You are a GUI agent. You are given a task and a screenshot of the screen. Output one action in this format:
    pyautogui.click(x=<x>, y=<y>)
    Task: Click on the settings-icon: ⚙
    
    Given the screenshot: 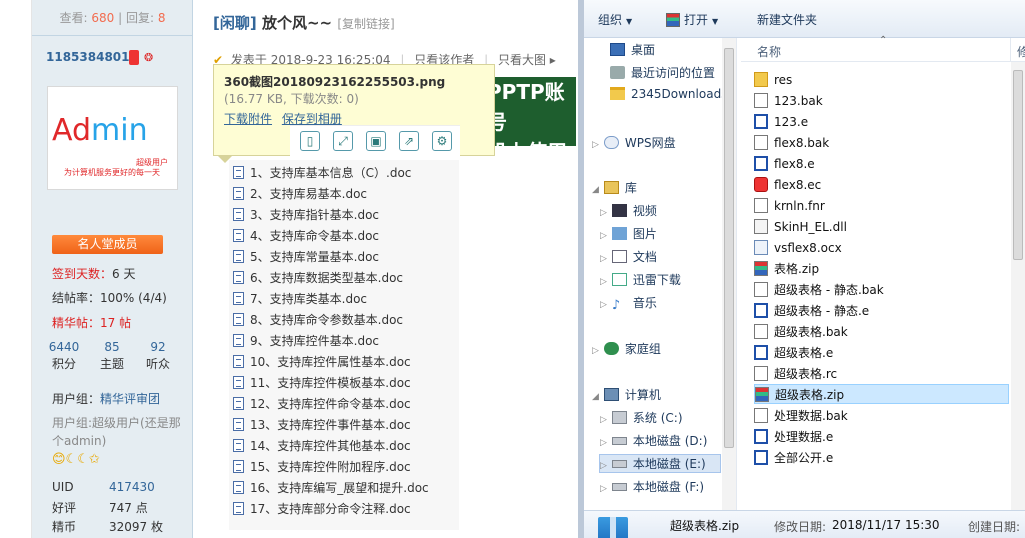 What is the action you would take?
    pyautogui.click(x=442, y=141)
    